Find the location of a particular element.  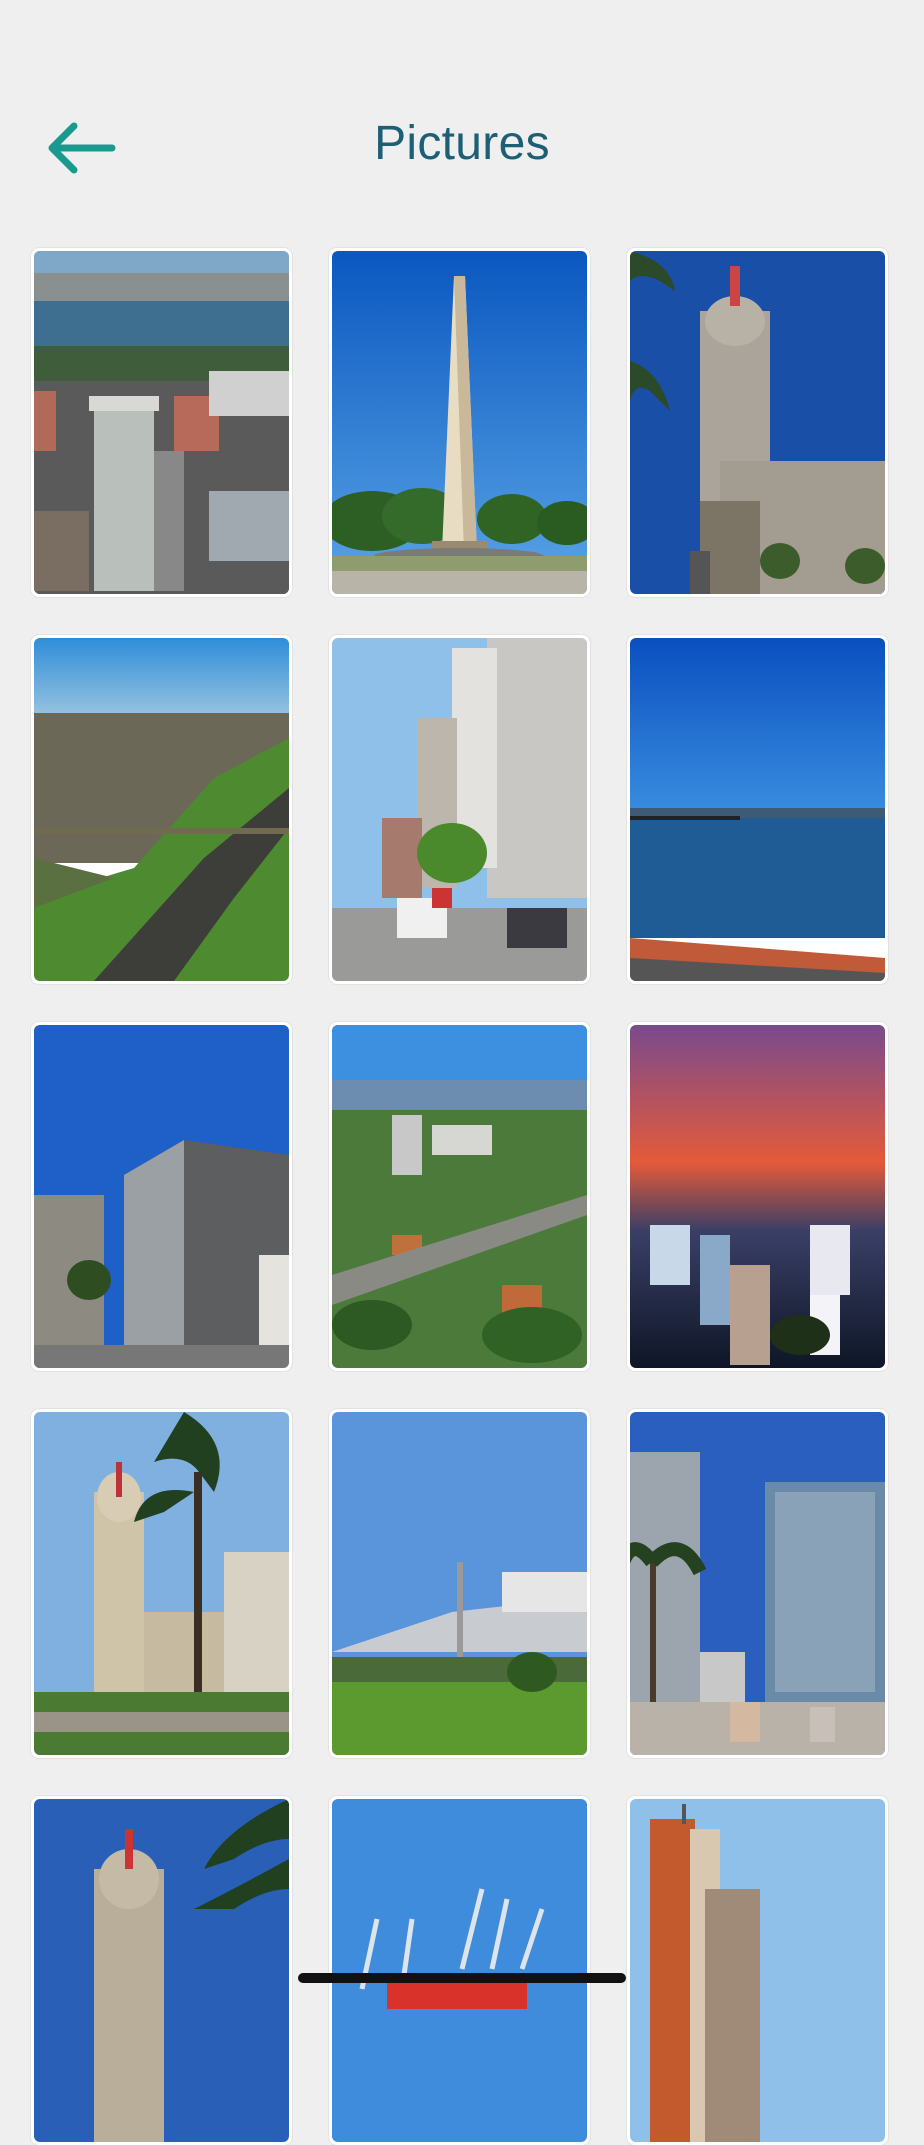

picture-tile-coastline is located at coordinates (161, 809).